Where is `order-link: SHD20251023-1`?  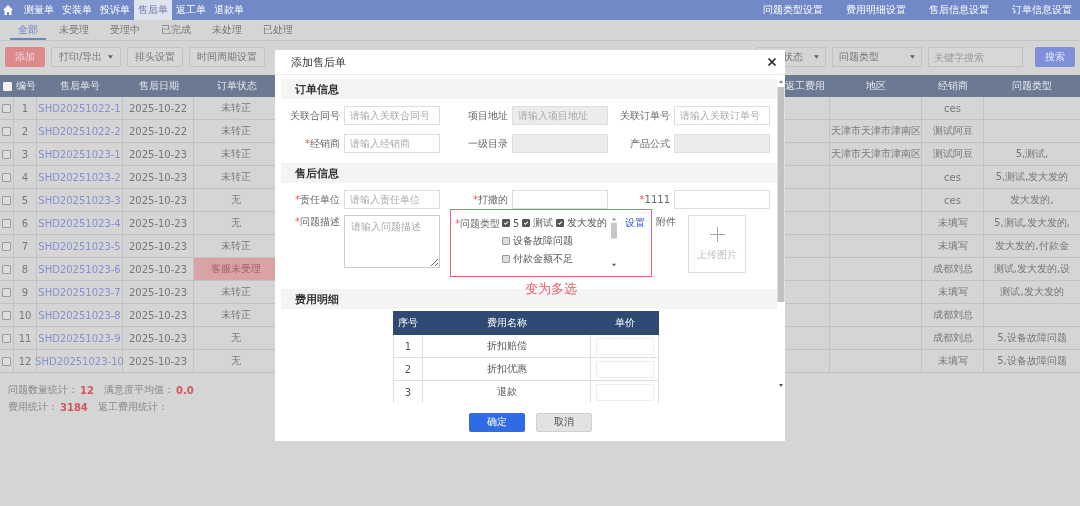 order-link: SHD20251023-1 is located at coordinates (79, 154).